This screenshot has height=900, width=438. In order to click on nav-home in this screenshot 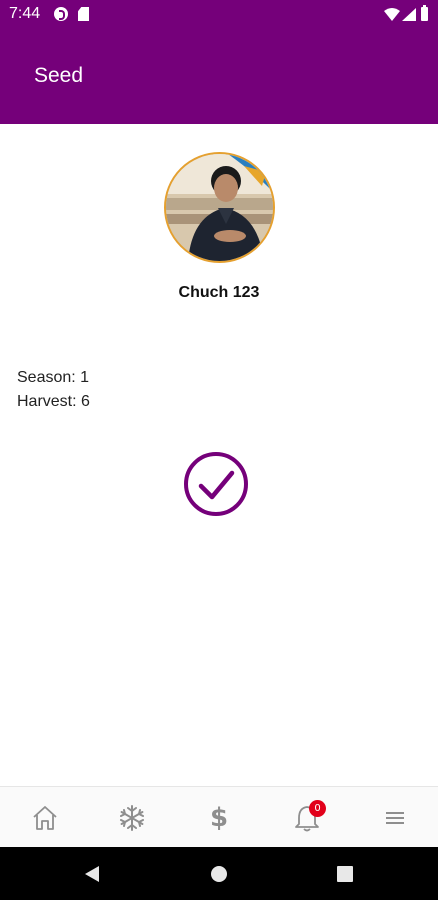, I will do `click(45, 817)`.